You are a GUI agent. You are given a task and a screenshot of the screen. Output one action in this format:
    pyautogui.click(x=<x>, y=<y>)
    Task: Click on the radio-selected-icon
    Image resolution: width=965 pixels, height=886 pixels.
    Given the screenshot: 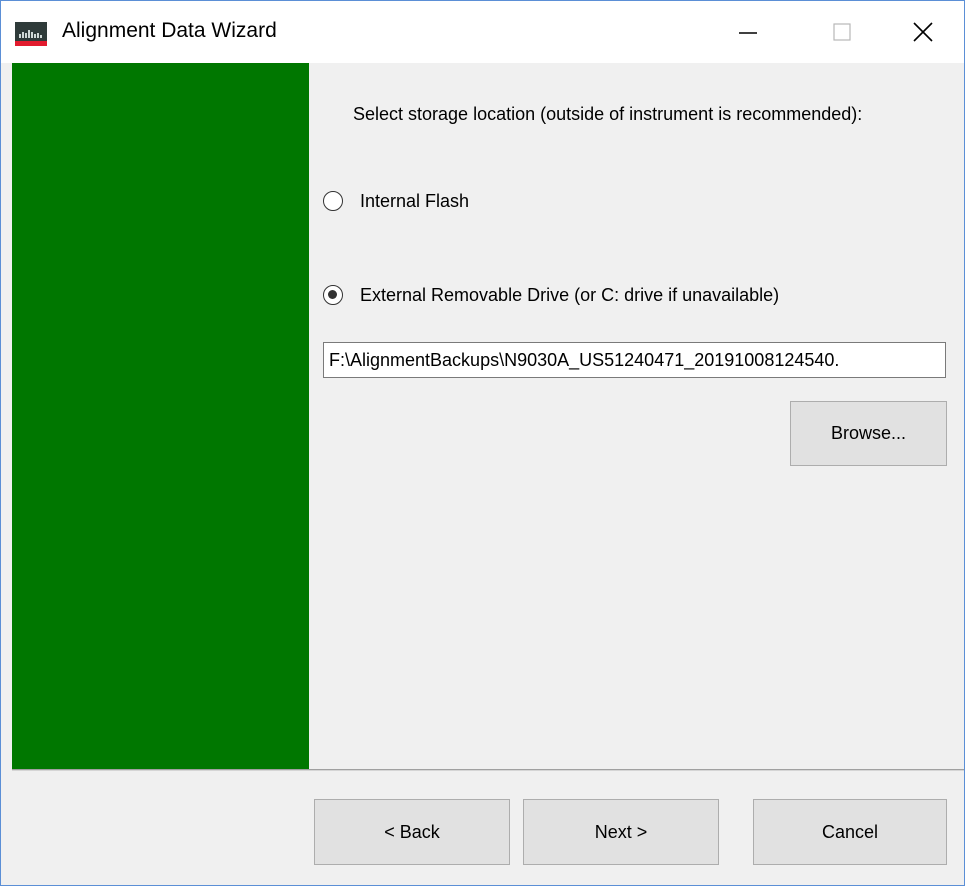 What is the action you would take?
    pyautogui.click(x=333, y=295)
    